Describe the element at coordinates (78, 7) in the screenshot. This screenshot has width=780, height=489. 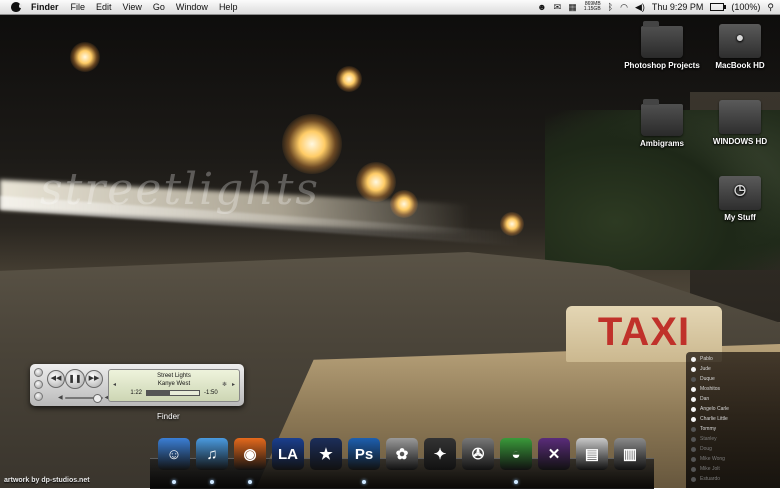
I see `menu-file: File` at that location.